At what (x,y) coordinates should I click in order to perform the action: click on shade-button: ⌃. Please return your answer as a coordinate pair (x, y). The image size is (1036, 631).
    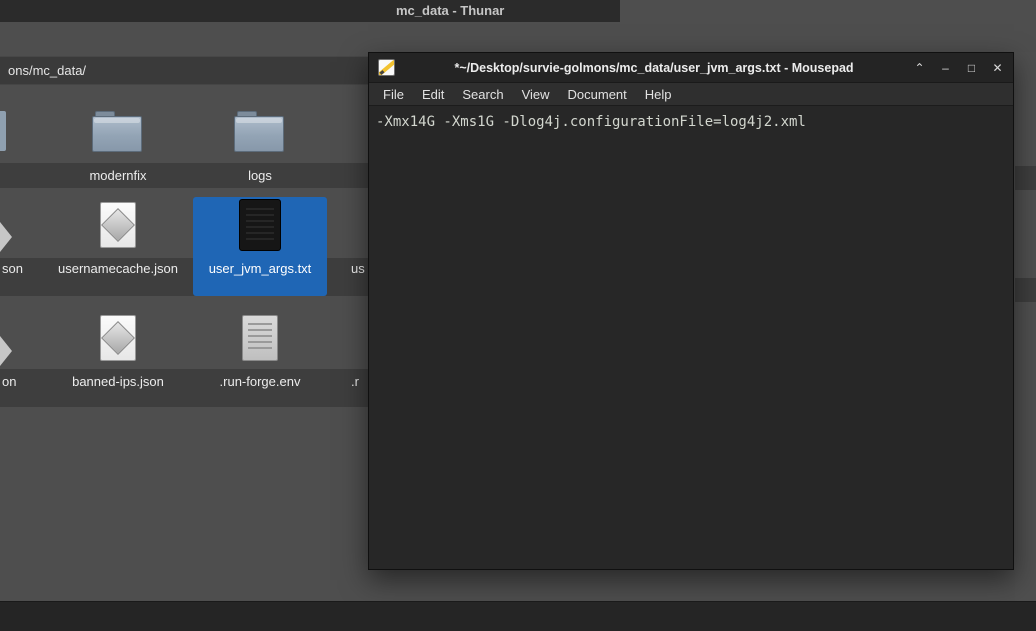
    Looking at the image, I should click on (919, 68).